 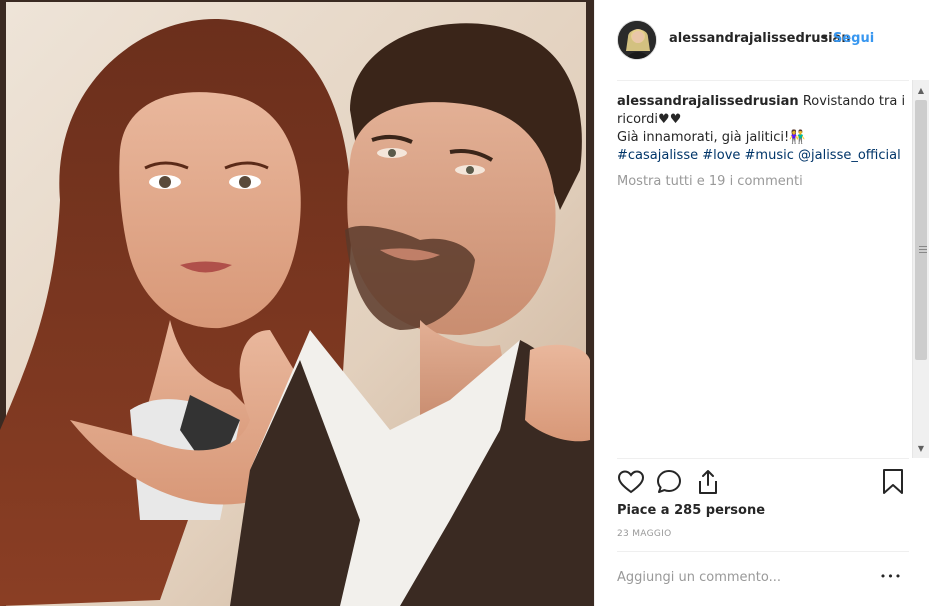 I want to click on more-options-icon: •••, so click(x=891, y=576).